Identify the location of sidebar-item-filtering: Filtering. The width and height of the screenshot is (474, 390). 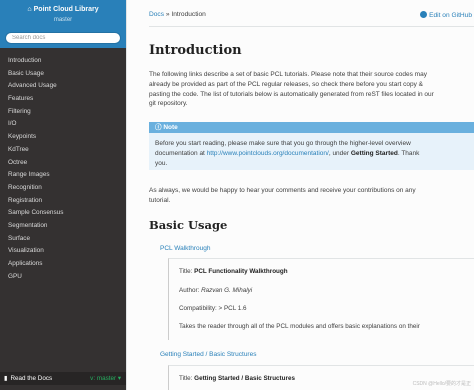
(63, 112).